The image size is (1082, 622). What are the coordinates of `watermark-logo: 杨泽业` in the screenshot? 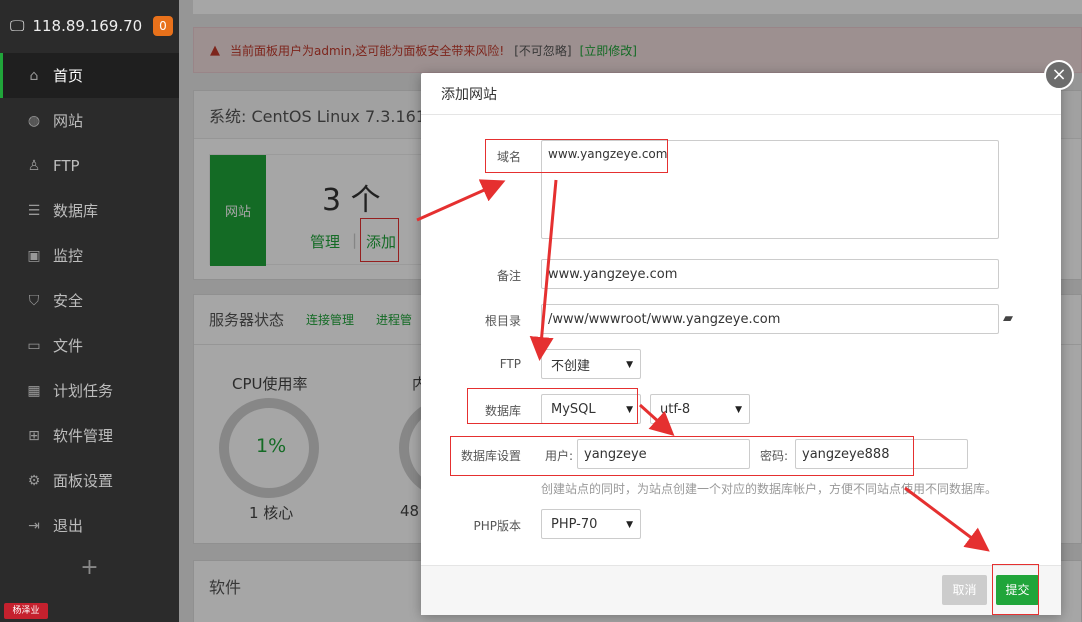 It's located at (26, 611).